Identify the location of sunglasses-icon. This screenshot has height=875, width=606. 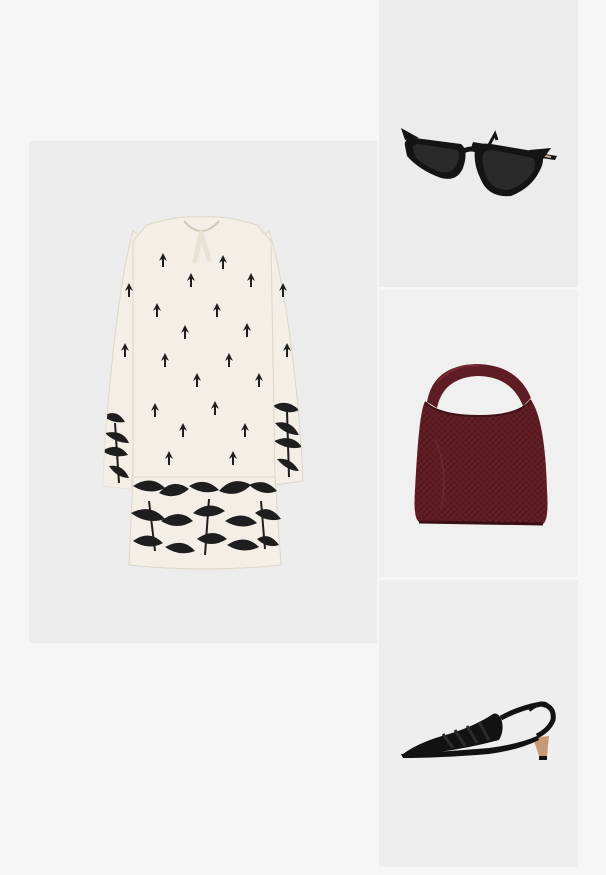
(479, 162).